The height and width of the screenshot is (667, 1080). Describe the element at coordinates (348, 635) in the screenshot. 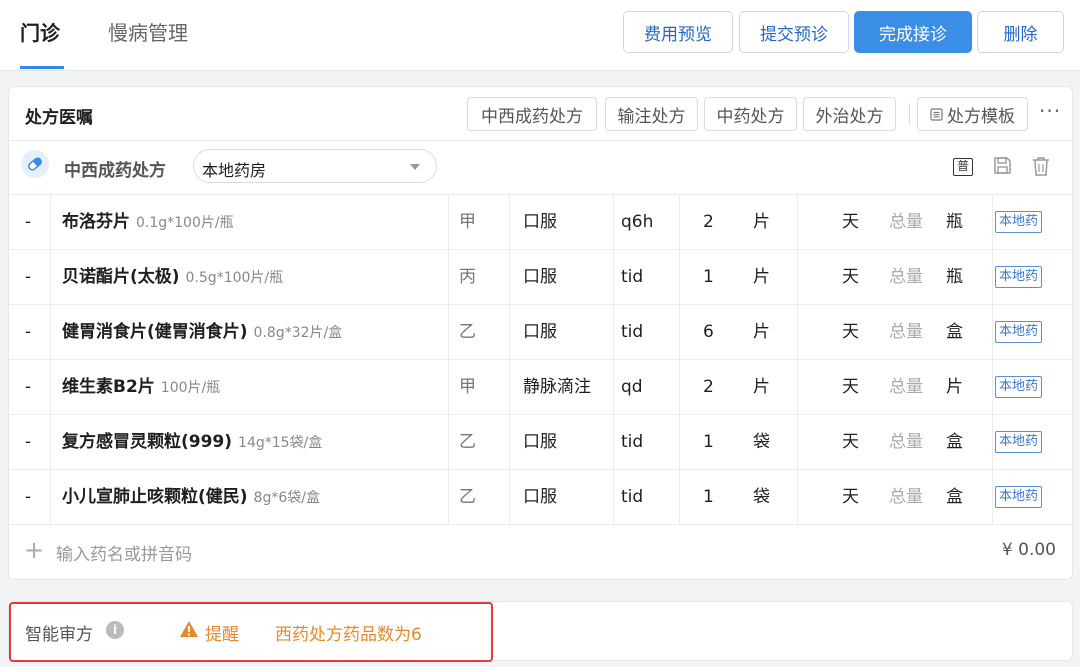

I see `audit-message: 西药处方药品数为6` at that location.